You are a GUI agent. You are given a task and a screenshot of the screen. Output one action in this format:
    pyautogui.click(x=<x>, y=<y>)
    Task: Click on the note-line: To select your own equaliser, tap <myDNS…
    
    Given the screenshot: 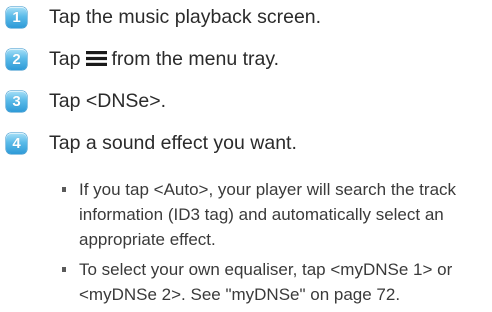 What is the action you would take?
    pyautogui.click(x=266, y=269)
    